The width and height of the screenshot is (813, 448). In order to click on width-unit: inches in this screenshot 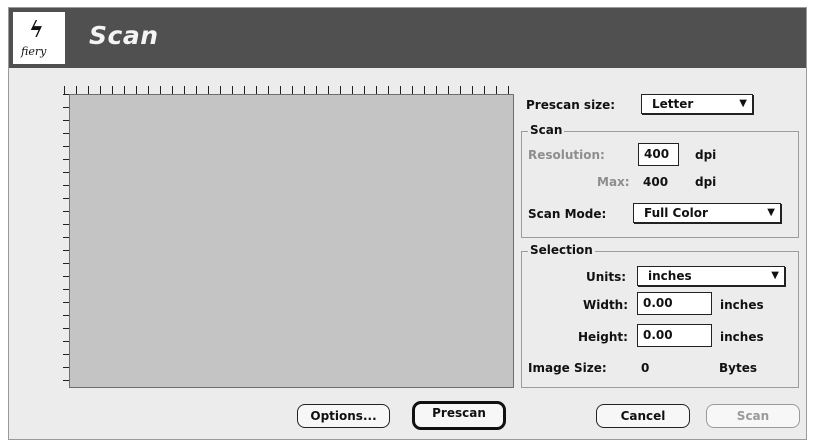, I will do `click(742, 305)`.